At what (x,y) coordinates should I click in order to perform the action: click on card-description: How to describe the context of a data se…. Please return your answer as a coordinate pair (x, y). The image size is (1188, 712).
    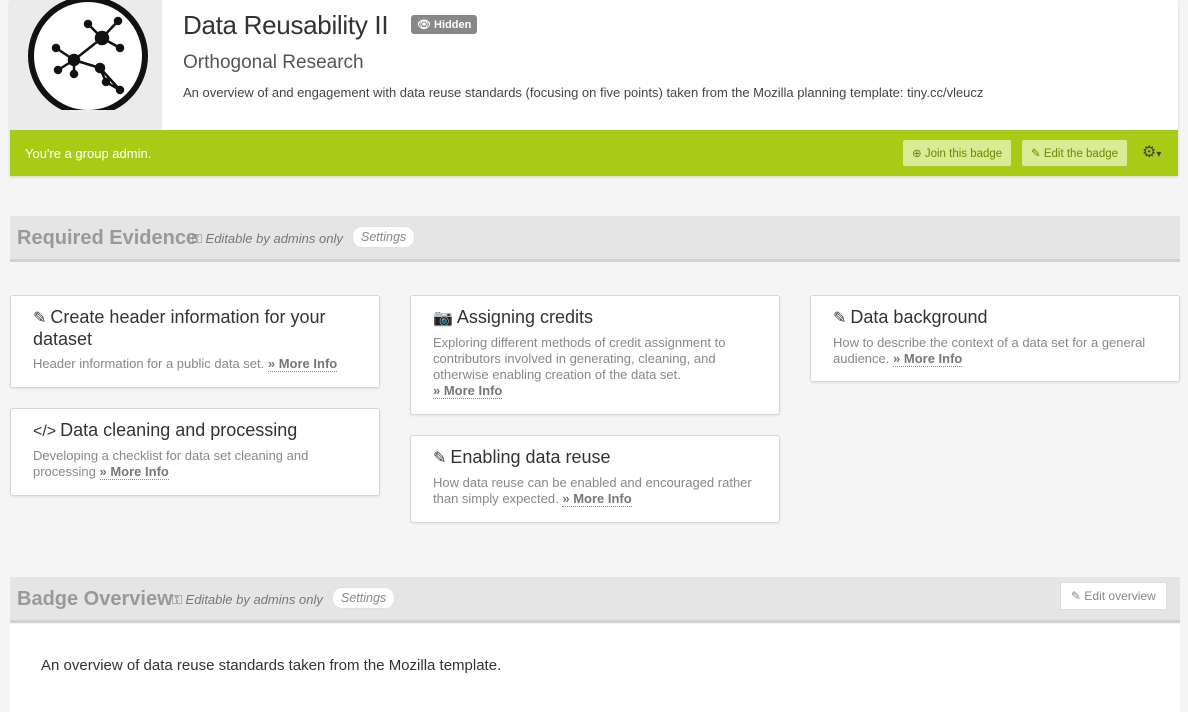
    Looking at the image, I should click on (989, 351).